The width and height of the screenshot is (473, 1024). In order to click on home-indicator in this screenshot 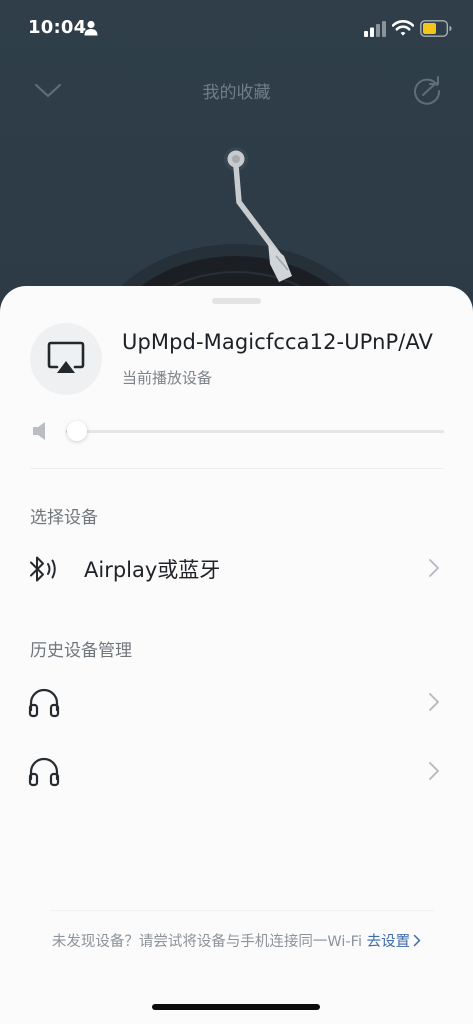, I will do `click(236, 1007)`.